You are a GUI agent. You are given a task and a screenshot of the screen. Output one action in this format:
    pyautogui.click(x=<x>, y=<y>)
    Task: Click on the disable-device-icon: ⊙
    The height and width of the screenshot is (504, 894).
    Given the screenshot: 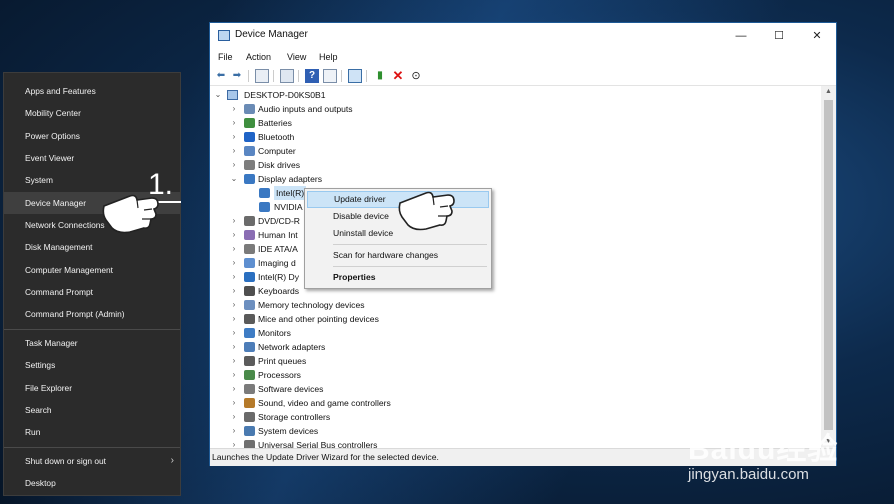 What is the action you would take?
    pyautogui.click(x=416, y=76)
    